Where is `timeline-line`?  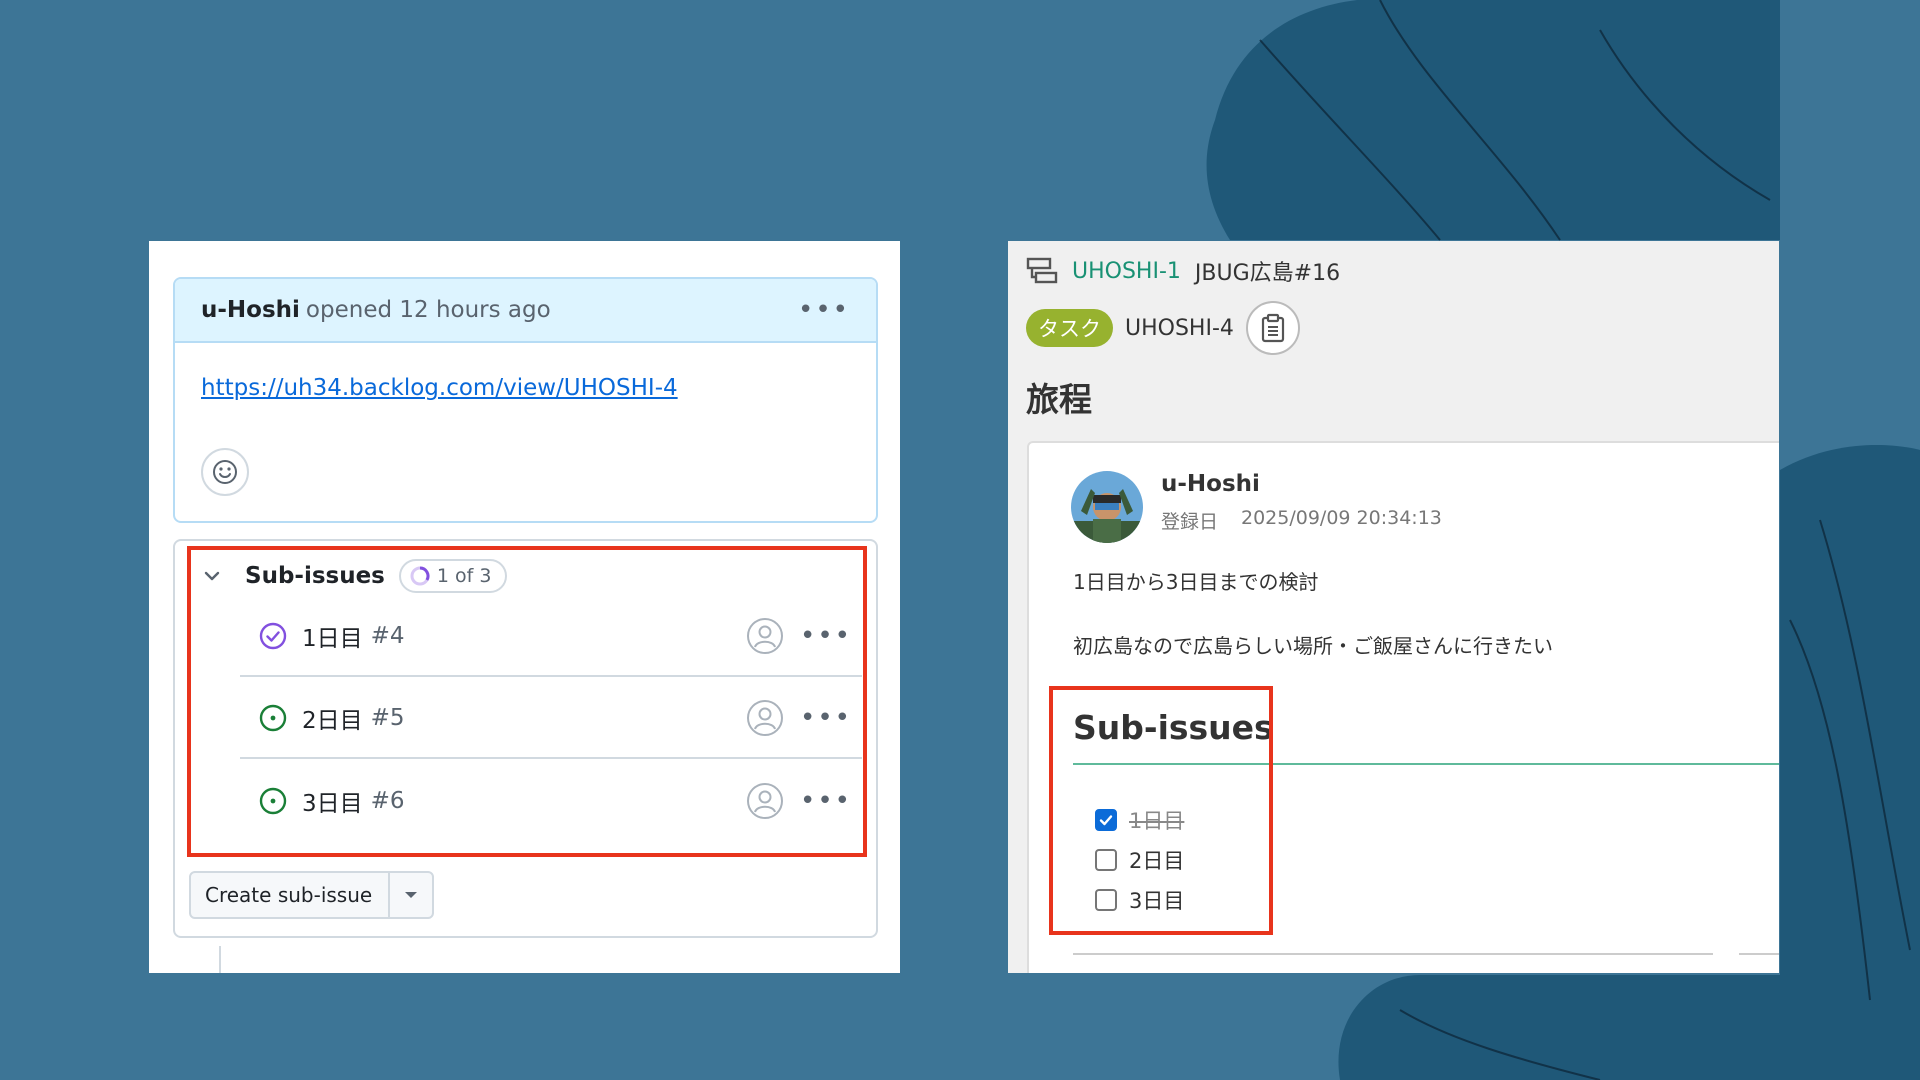
timeline-line is located at coordinates (220, 959).